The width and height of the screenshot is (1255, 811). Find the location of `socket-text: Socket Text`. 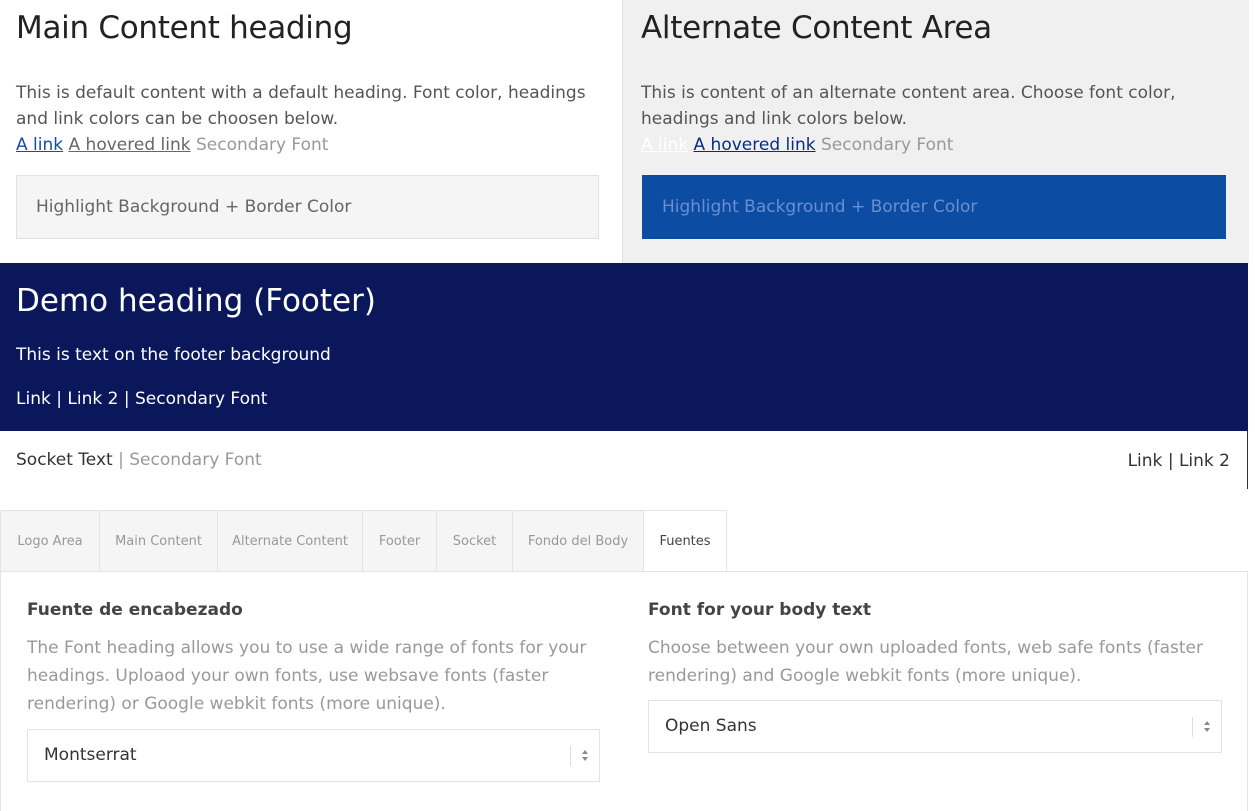

socket-text: Socket Text is located at coordinates (64, 460).